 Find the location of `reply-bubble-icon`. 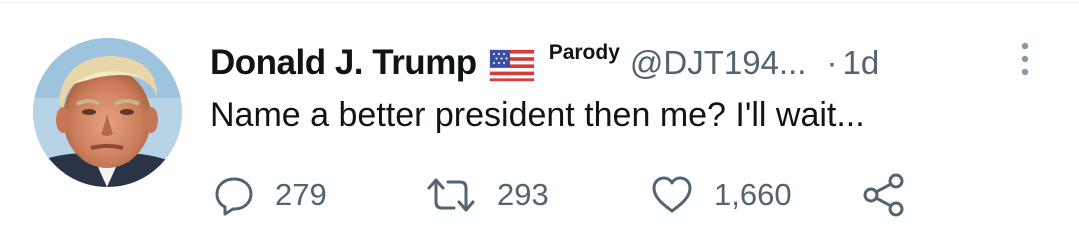

reply-bubble-icon is located at coordinates (234, 195).